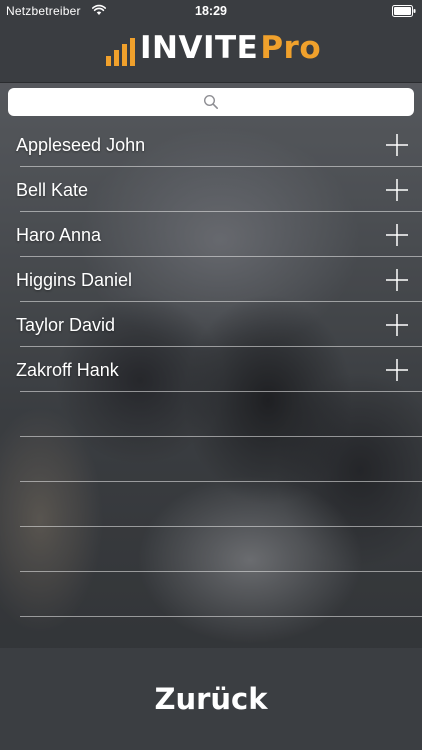 The height and width of the screenshot is (750, 422). Describe the element at coordinates (67, 370) in the screenshot. I see `contact-name: Zakroff Hank` at that location.